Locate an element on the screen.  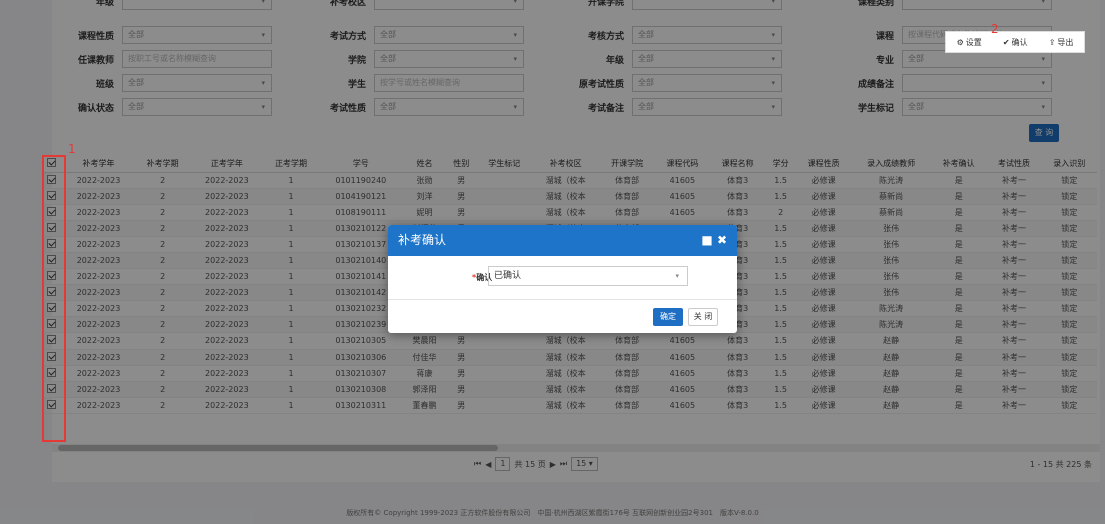
export-button: ⇪ 导出 is located at coordinates (1061, 42).